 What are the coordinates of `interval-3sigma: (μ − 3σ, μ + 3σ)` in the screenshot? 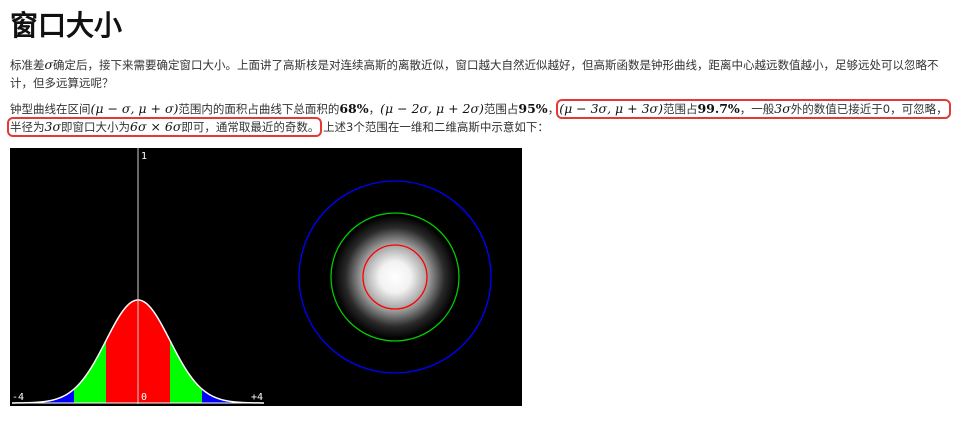 It's located at (611, 108).